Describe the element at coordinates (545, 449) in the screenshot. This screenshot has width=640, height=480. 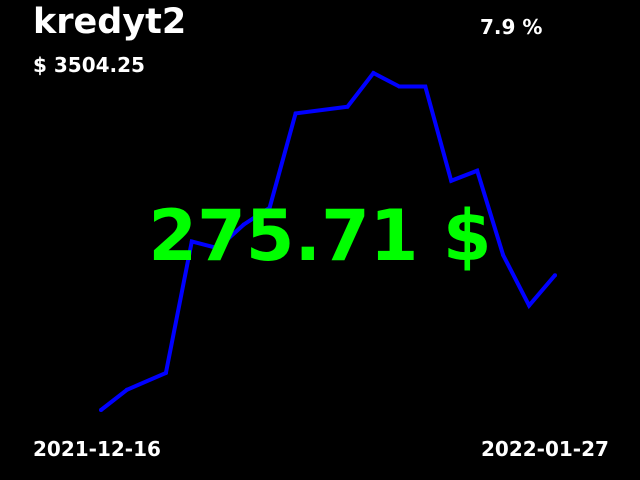
I see `end-date-label: 2022-01-27` at that location.